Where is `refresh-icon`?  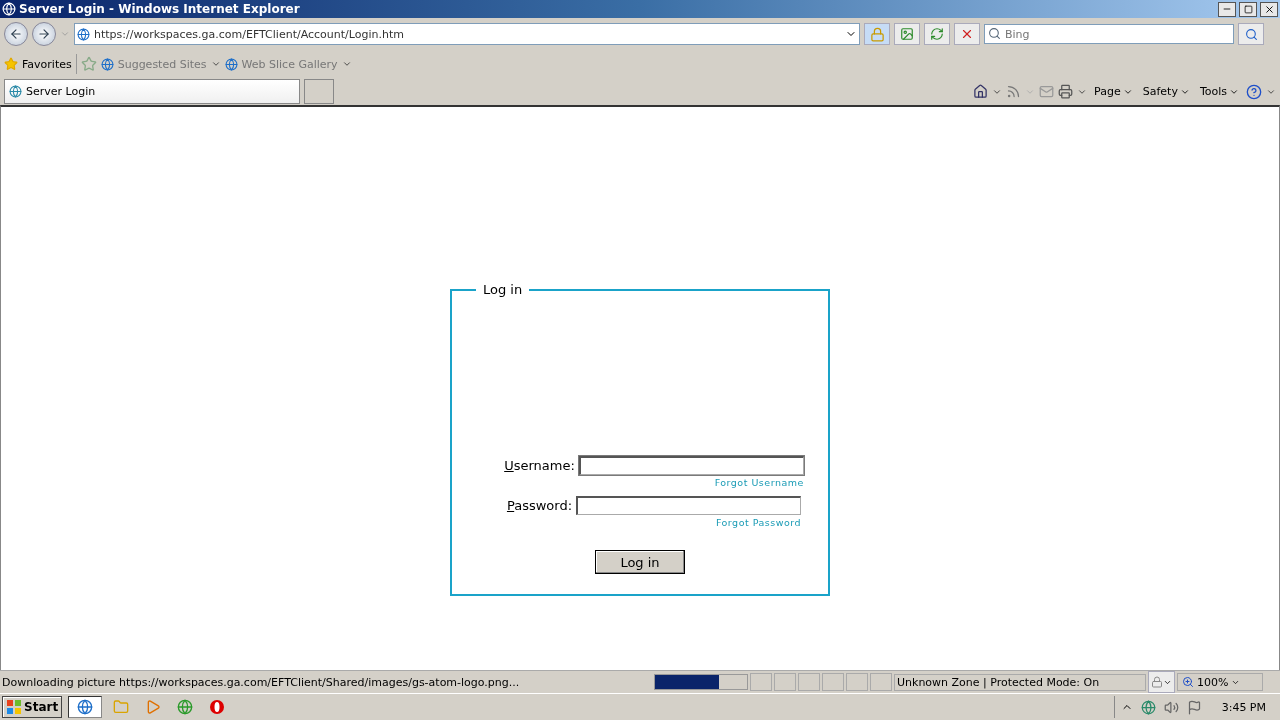
refresh-icon is located at coordinates (937, 34).